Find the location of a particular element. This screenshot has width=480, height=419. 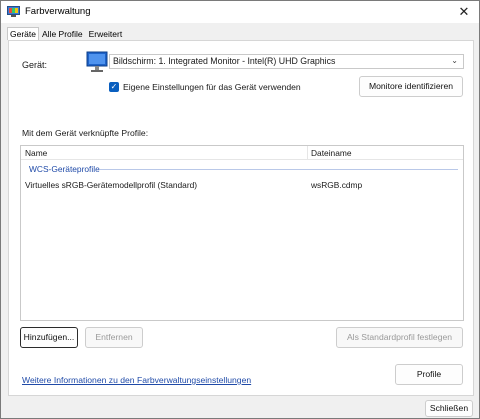

tab-devices: Geräte is located at coordinates (23, 33).